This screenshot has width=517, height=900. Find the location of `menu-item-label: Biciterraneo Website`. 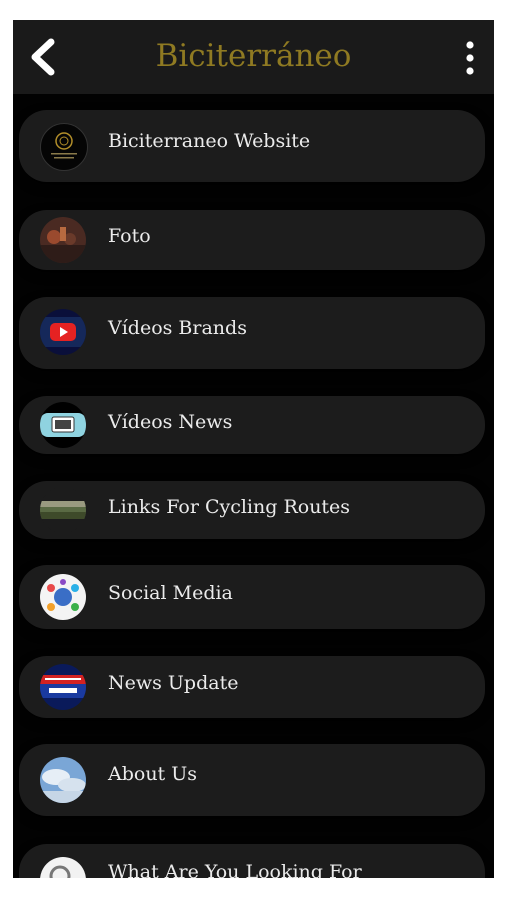

menu-item-label: Biciterraneo Website is located at coordinates (209, 141).